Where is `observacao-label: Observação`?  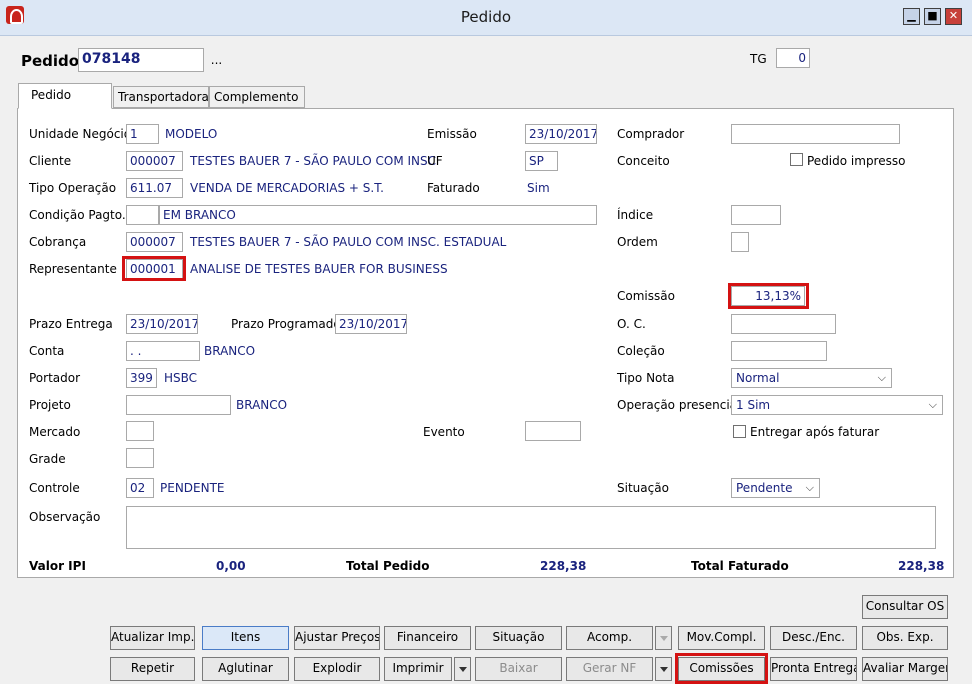
observacao-label: Observação is located at coordinates (65, 517).